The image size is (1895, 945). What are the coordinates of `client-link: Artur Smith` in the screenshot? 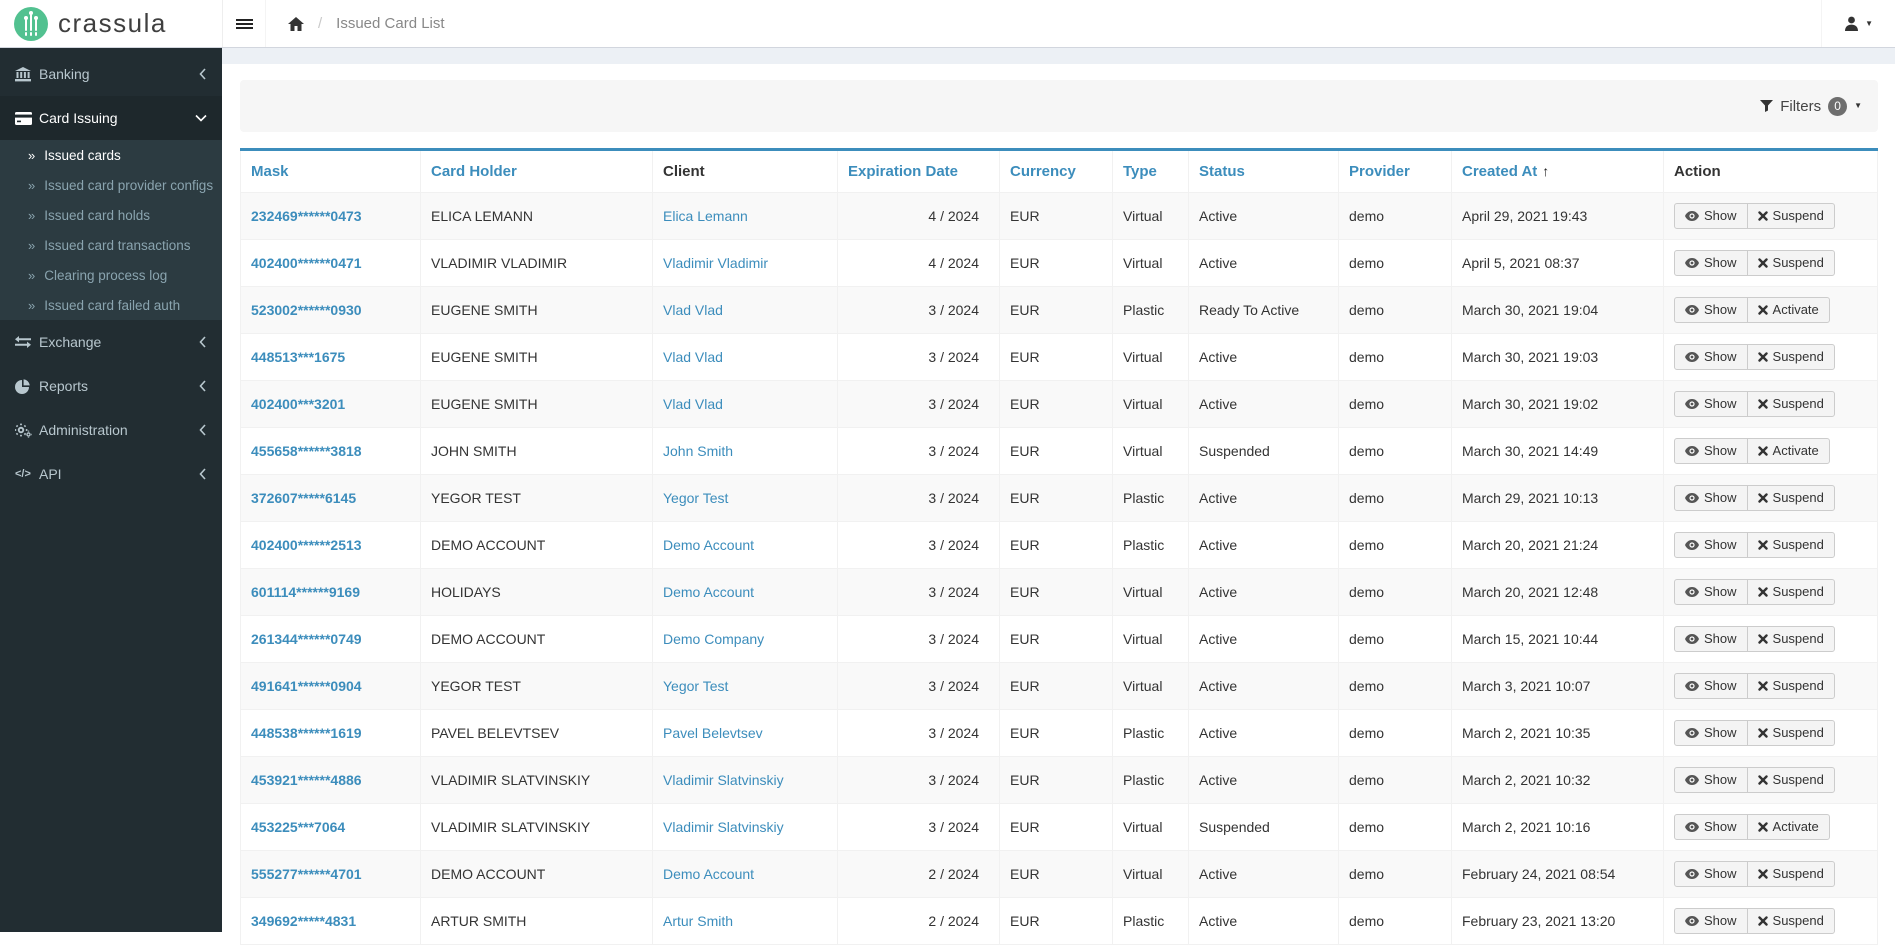 It's located at (698, 921).